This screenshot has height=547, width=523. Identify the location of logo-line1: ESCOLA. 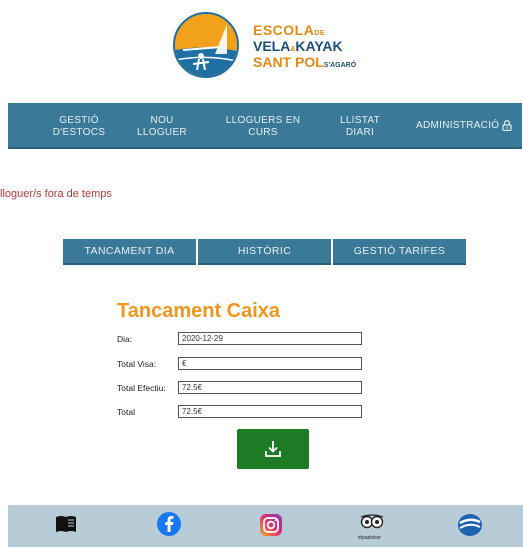
(284, 30).